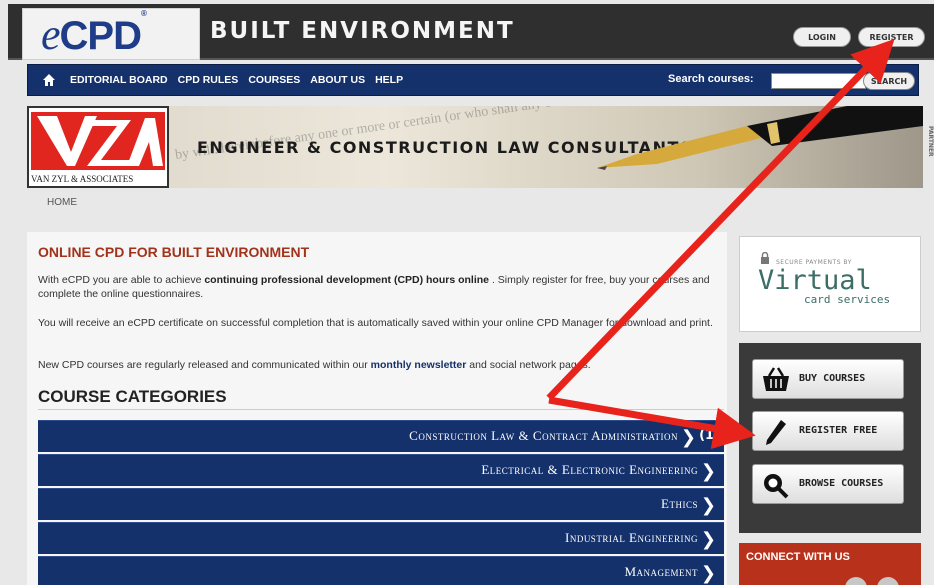 This screenshot has height=585, width=934. Describe the element at coordinates (82, 179) in the screenshot. I see `vza-caption: VAN ZYL & ASSOCIATES` at that location.